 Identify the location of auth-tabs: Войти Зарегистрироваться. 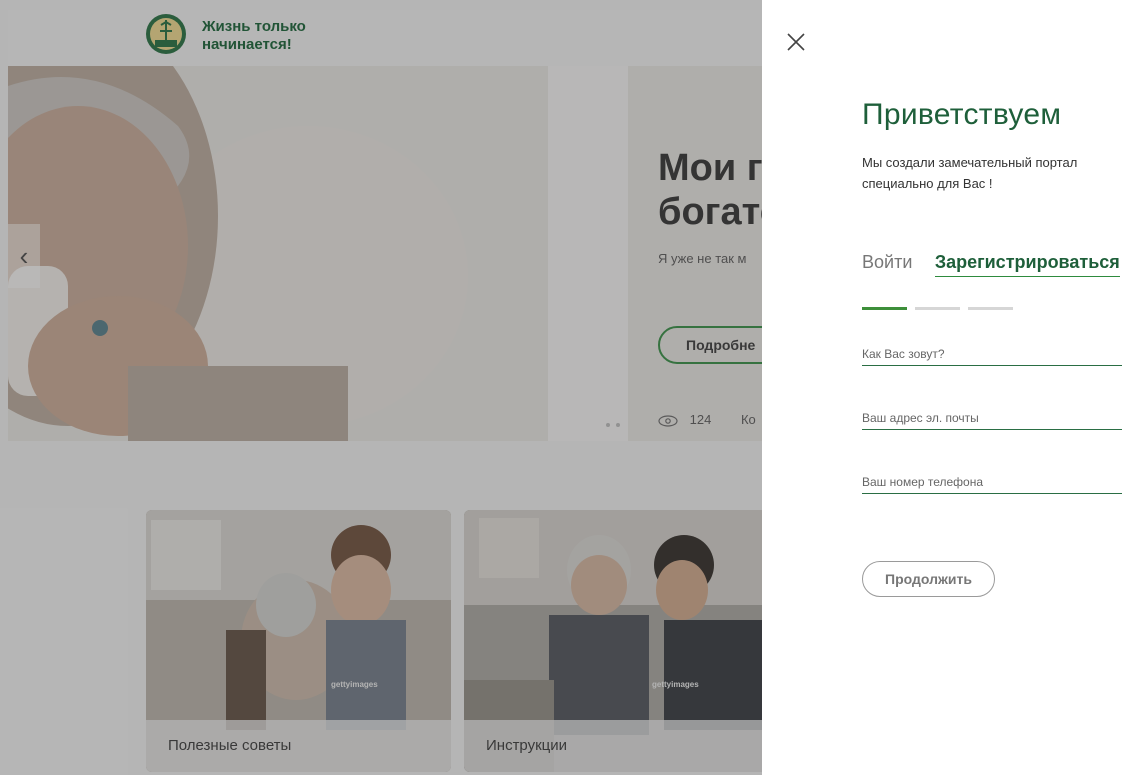
(991, 264).